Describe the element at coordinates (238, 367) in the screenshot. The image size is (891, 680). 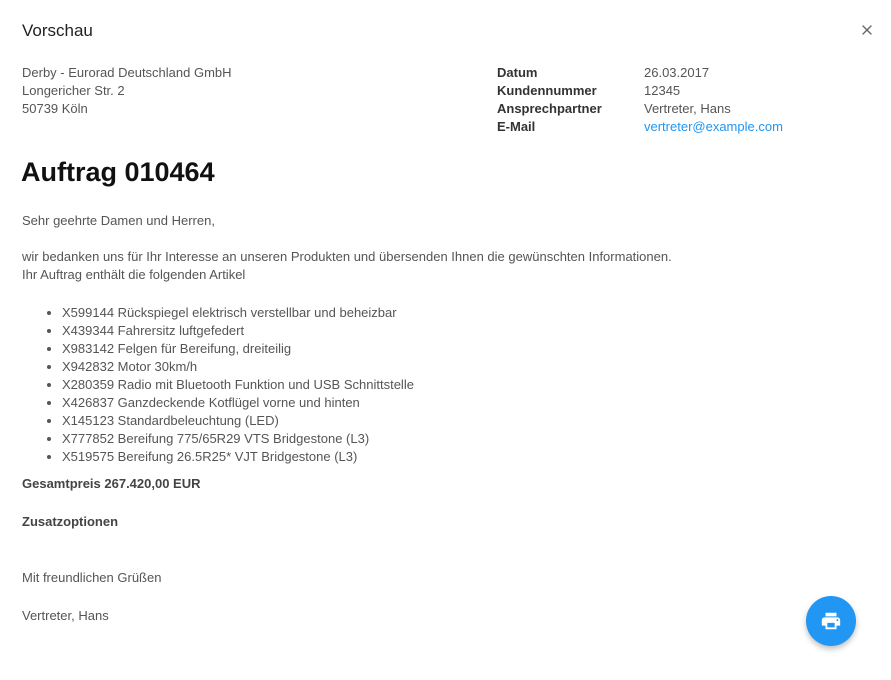
I see `list-item: X942832 Motor 30km/h` at that location.